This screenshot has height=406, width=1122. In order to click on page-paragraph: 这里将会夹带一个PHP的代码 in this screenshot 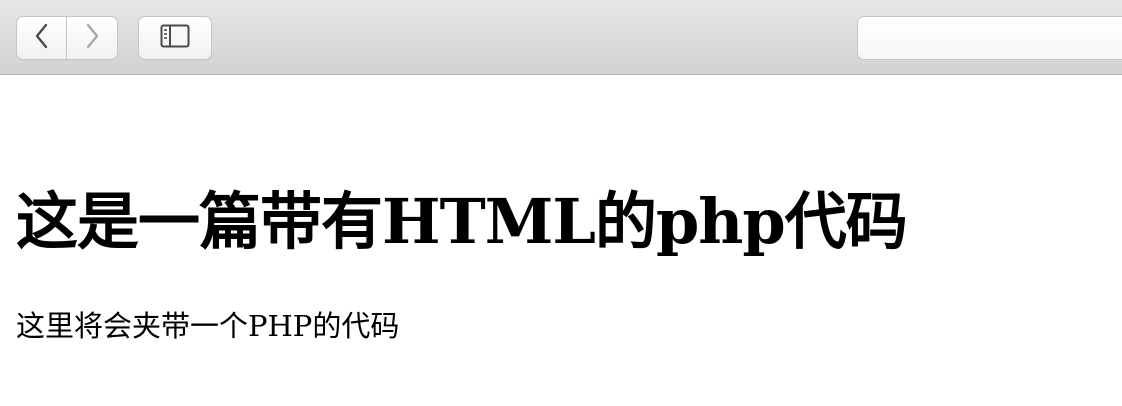, I will do `click(208, 326)`.